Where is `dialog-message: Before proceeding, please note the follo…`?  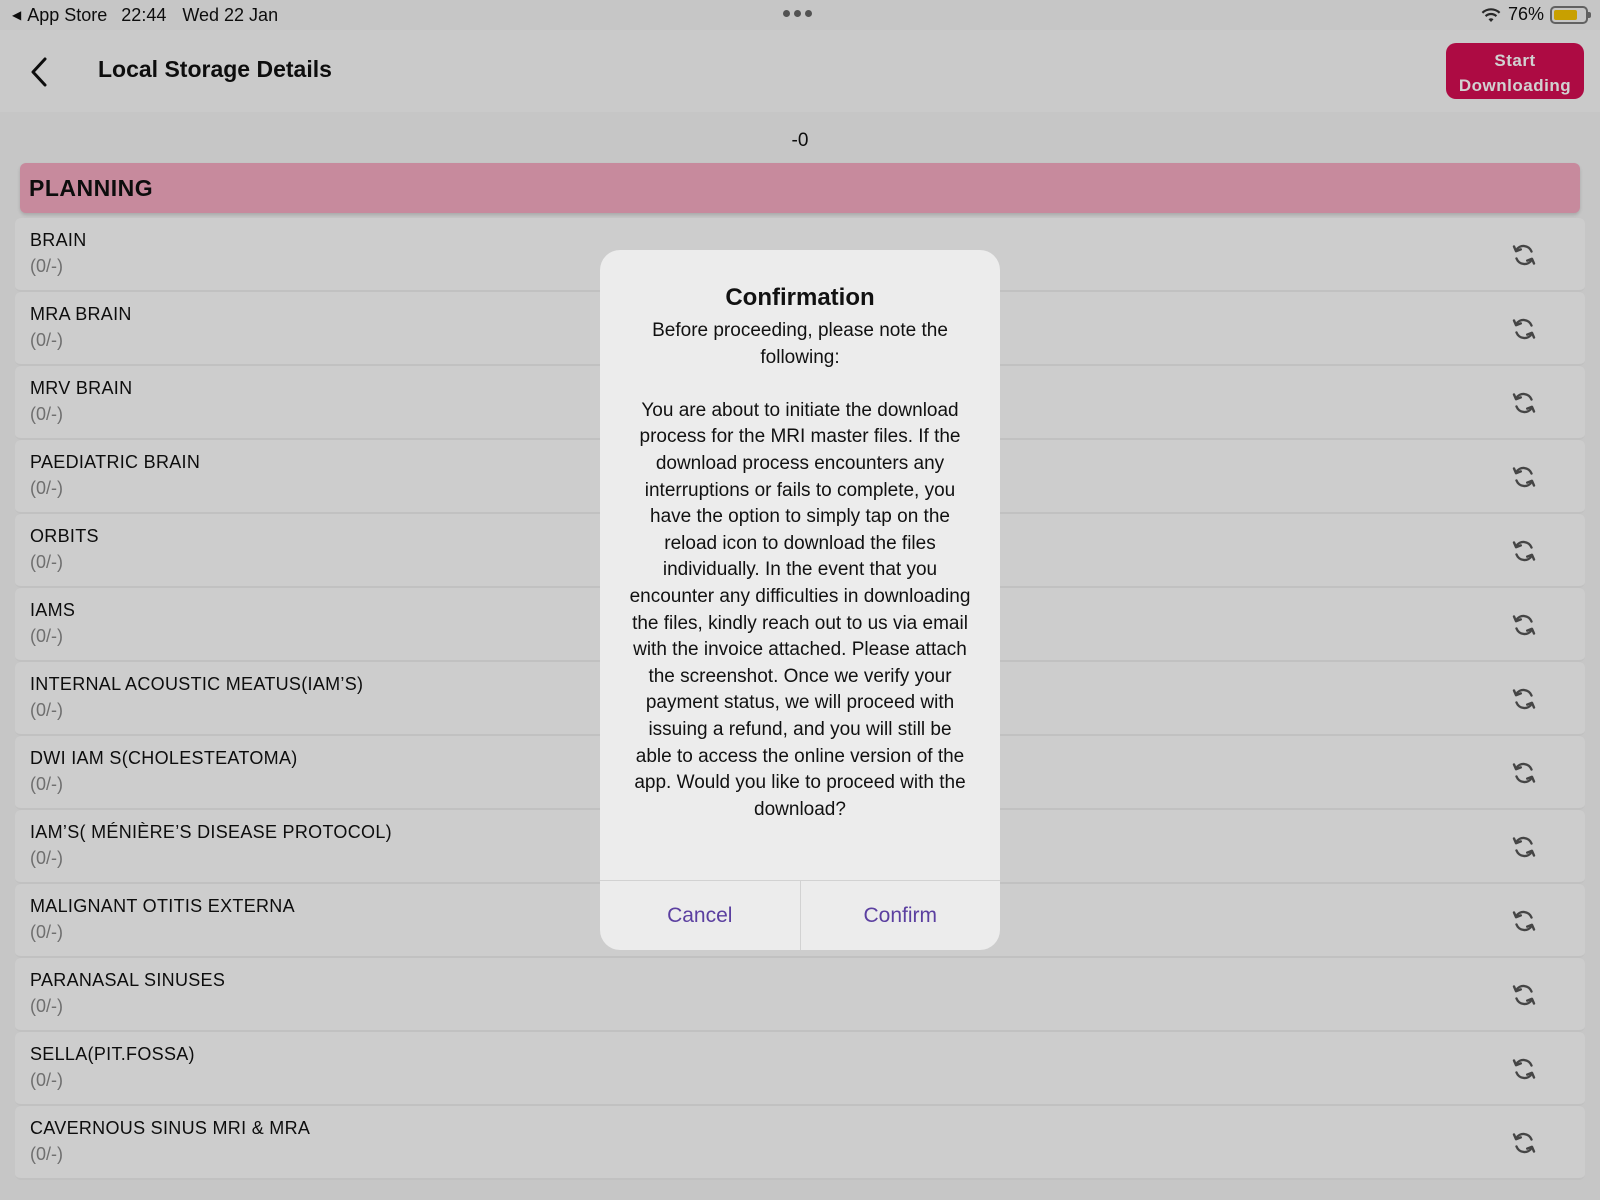 dialog-message: Before proceeding, please note the follo… is located at coordinates (800, 570).